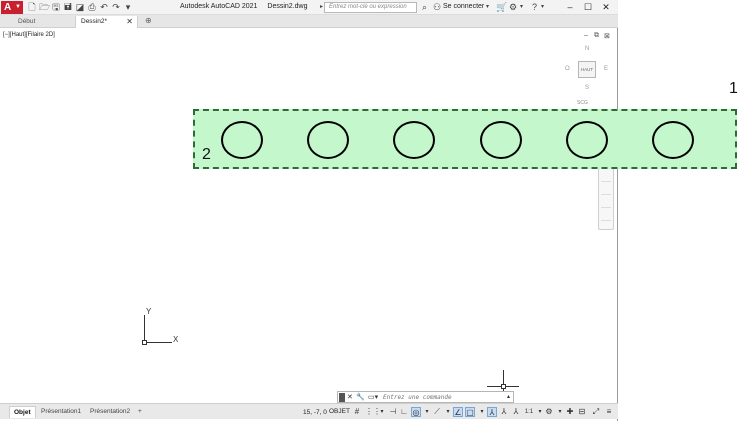 This screenshot has width=742, height=421. What do you see at coordinates (596, 36) in the screenshot?
I see `restore-viewport-icon: ⧉` at bounding box center [596, 36].